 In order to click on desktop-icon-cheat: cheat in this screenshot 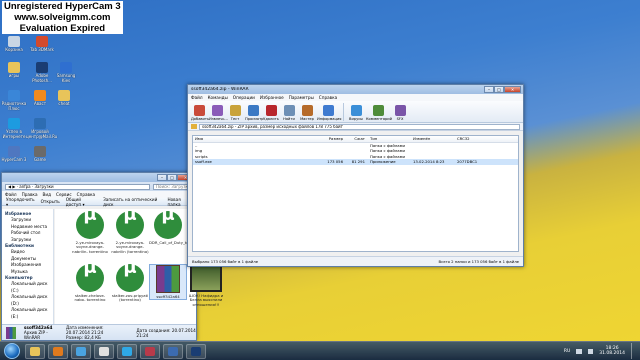, I will do `click(64, 98)`.